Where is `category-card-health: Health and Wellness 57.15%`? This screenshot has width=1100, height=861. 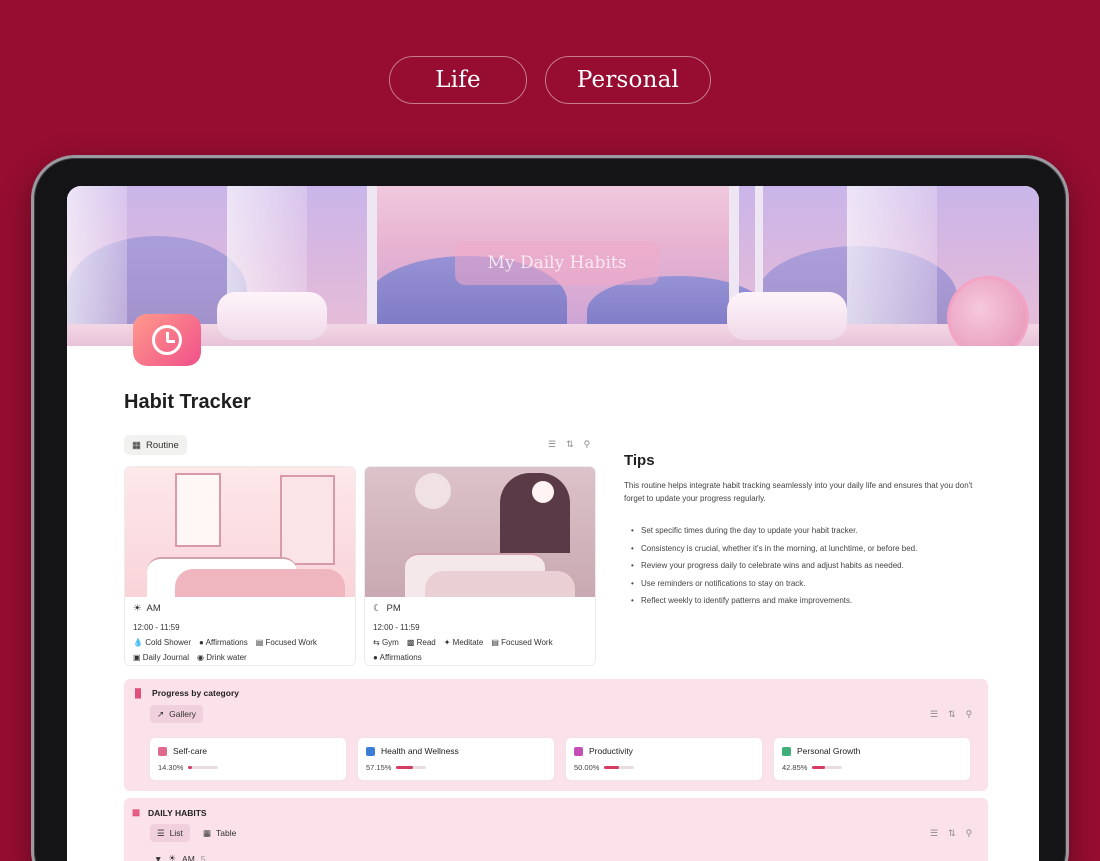 category-card-health: Health and Wellness 57.15% is located at coordinates (456, 759).